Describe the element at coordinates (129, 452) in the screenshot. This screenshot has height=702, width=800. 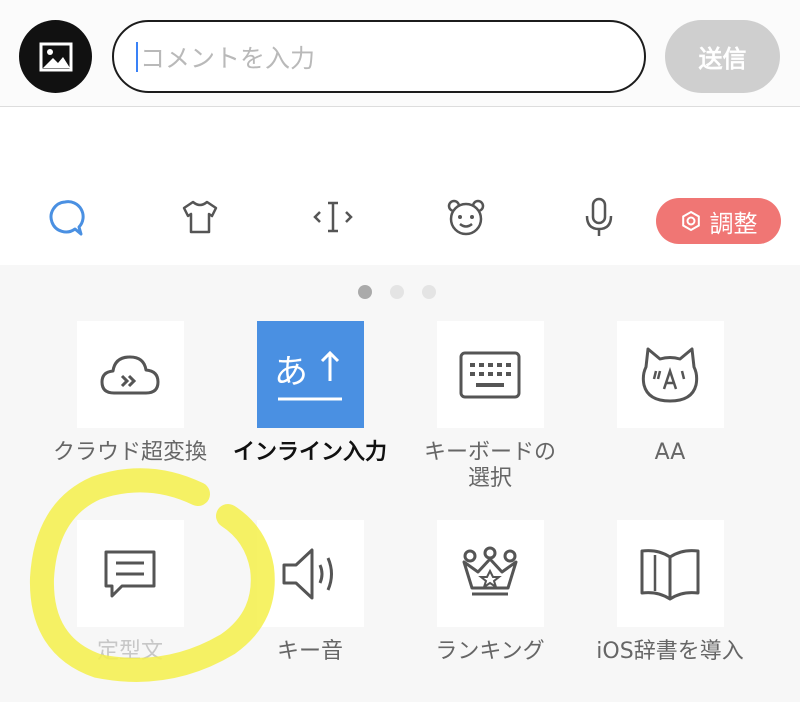
I see `cloud-convert-label: クラウド超変換` at that location.